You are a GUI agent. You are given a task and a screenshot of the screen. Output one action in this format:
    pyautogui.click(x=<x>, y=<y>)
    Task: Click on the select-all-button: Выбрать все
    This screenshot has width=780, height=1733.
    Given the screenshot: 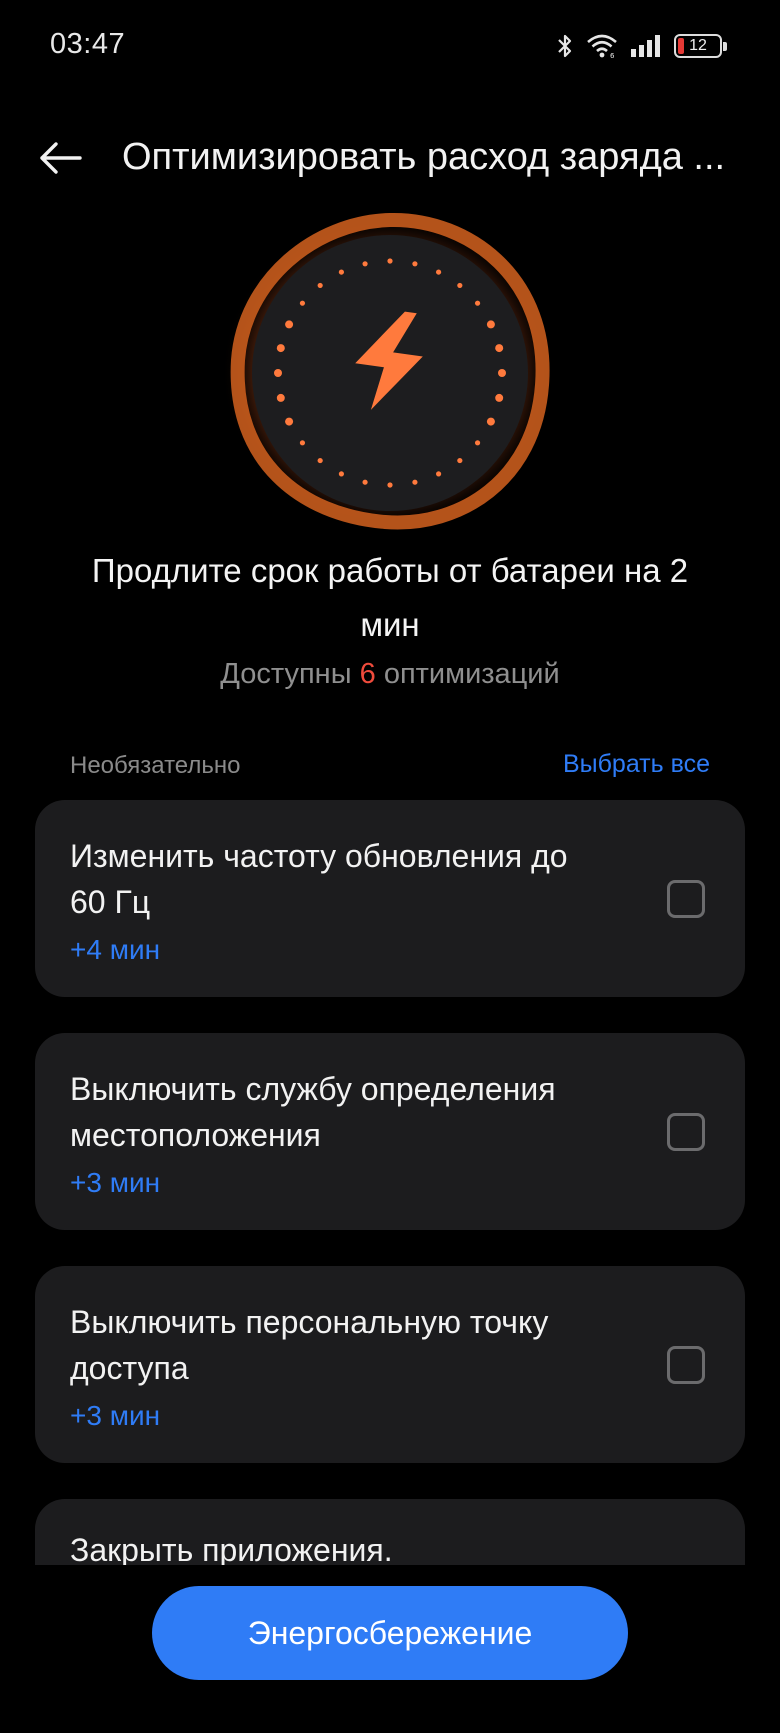 What is the action you would take?
    pyautogui.click(x=636, y=764)
    